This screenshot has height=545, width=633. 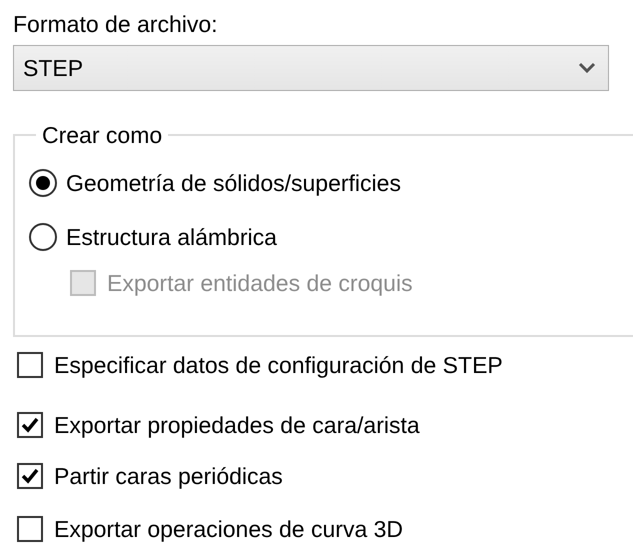 What do you see at coordinates (587, 68) in the screenshot?
I see `chevron-down-icon` at bounding box center [587, 68].